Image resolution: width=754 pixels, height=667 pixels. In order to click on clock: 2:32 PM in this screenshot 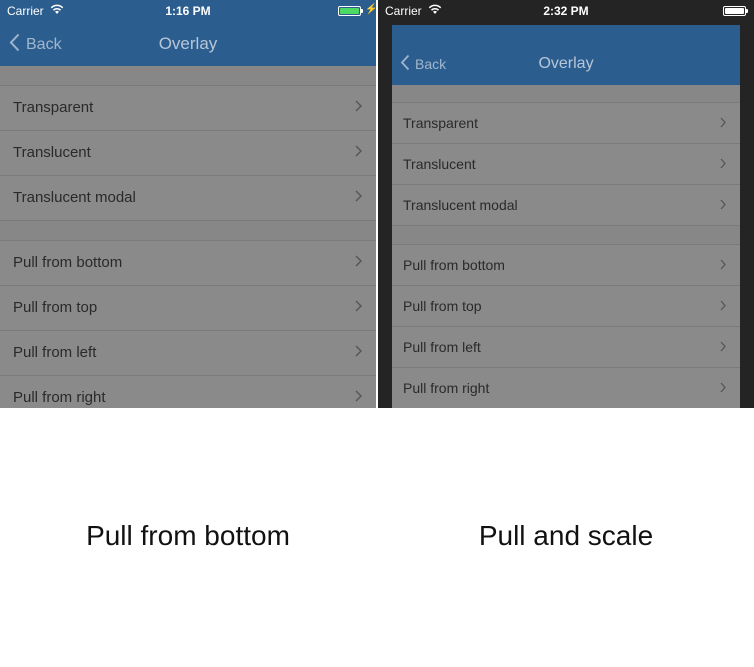, I will do `click(566, 11)`.